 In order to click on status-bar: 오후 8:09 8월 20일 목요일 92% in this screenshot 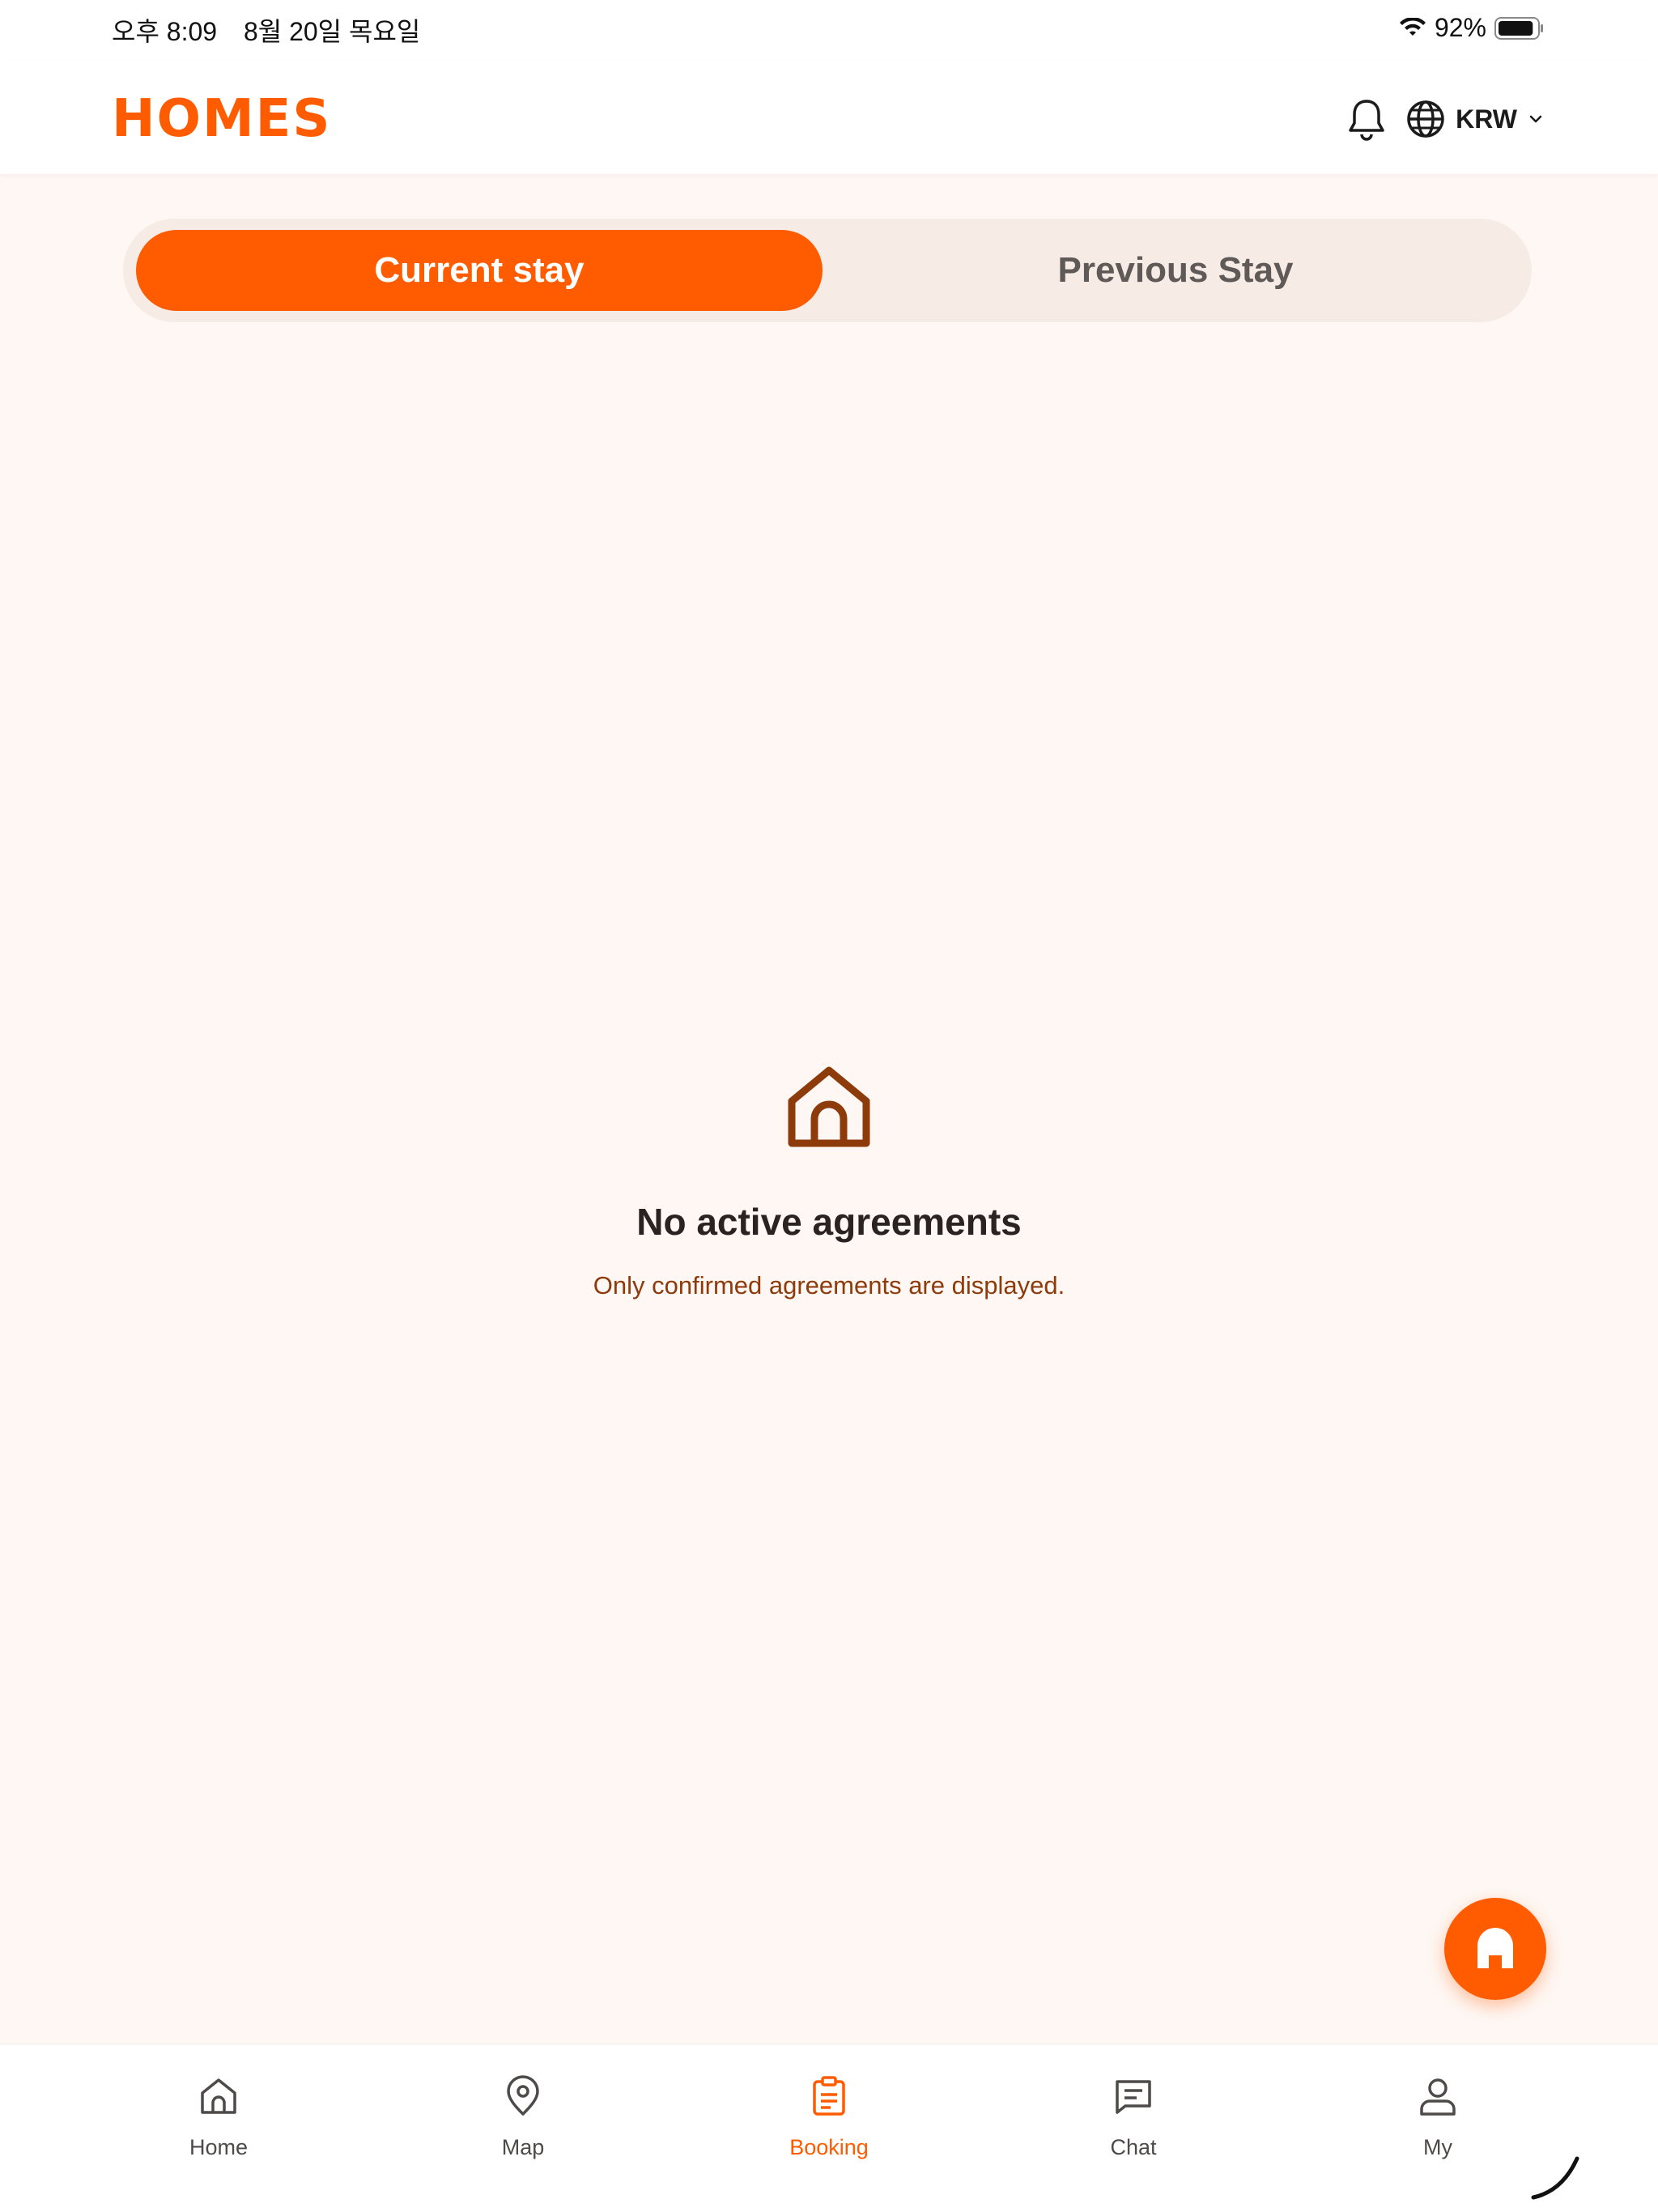, I will do `click(829, 31)`.